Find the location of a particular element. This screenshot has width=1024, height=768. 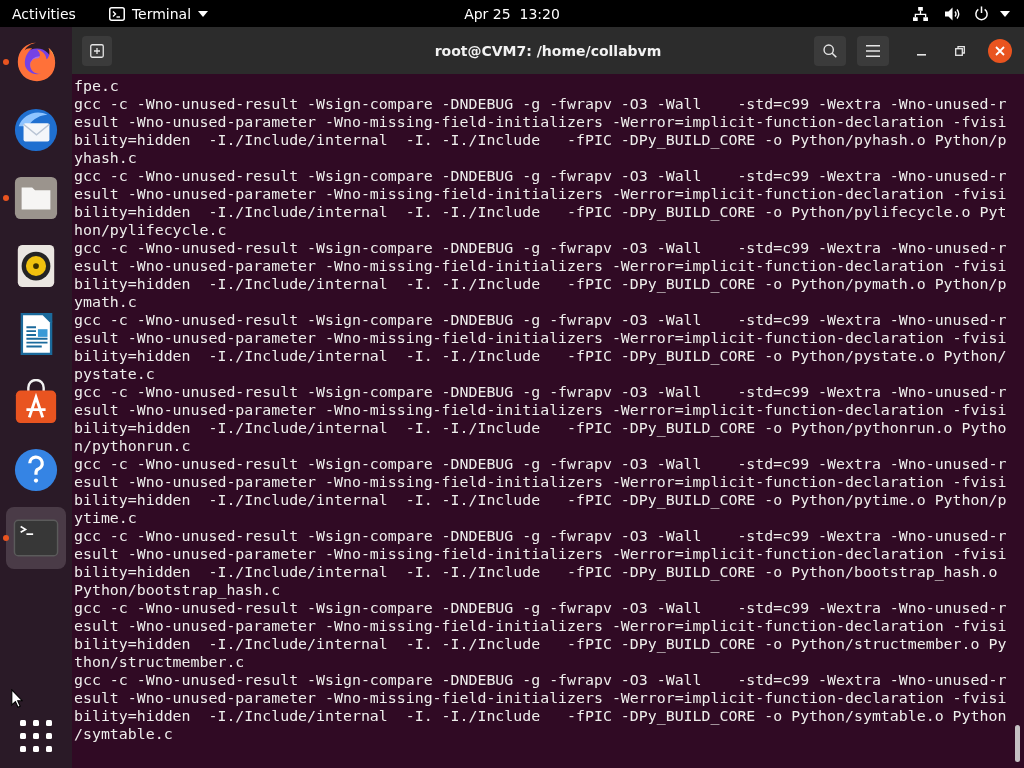

new-tab-icon is located at coordinates (97, 50).